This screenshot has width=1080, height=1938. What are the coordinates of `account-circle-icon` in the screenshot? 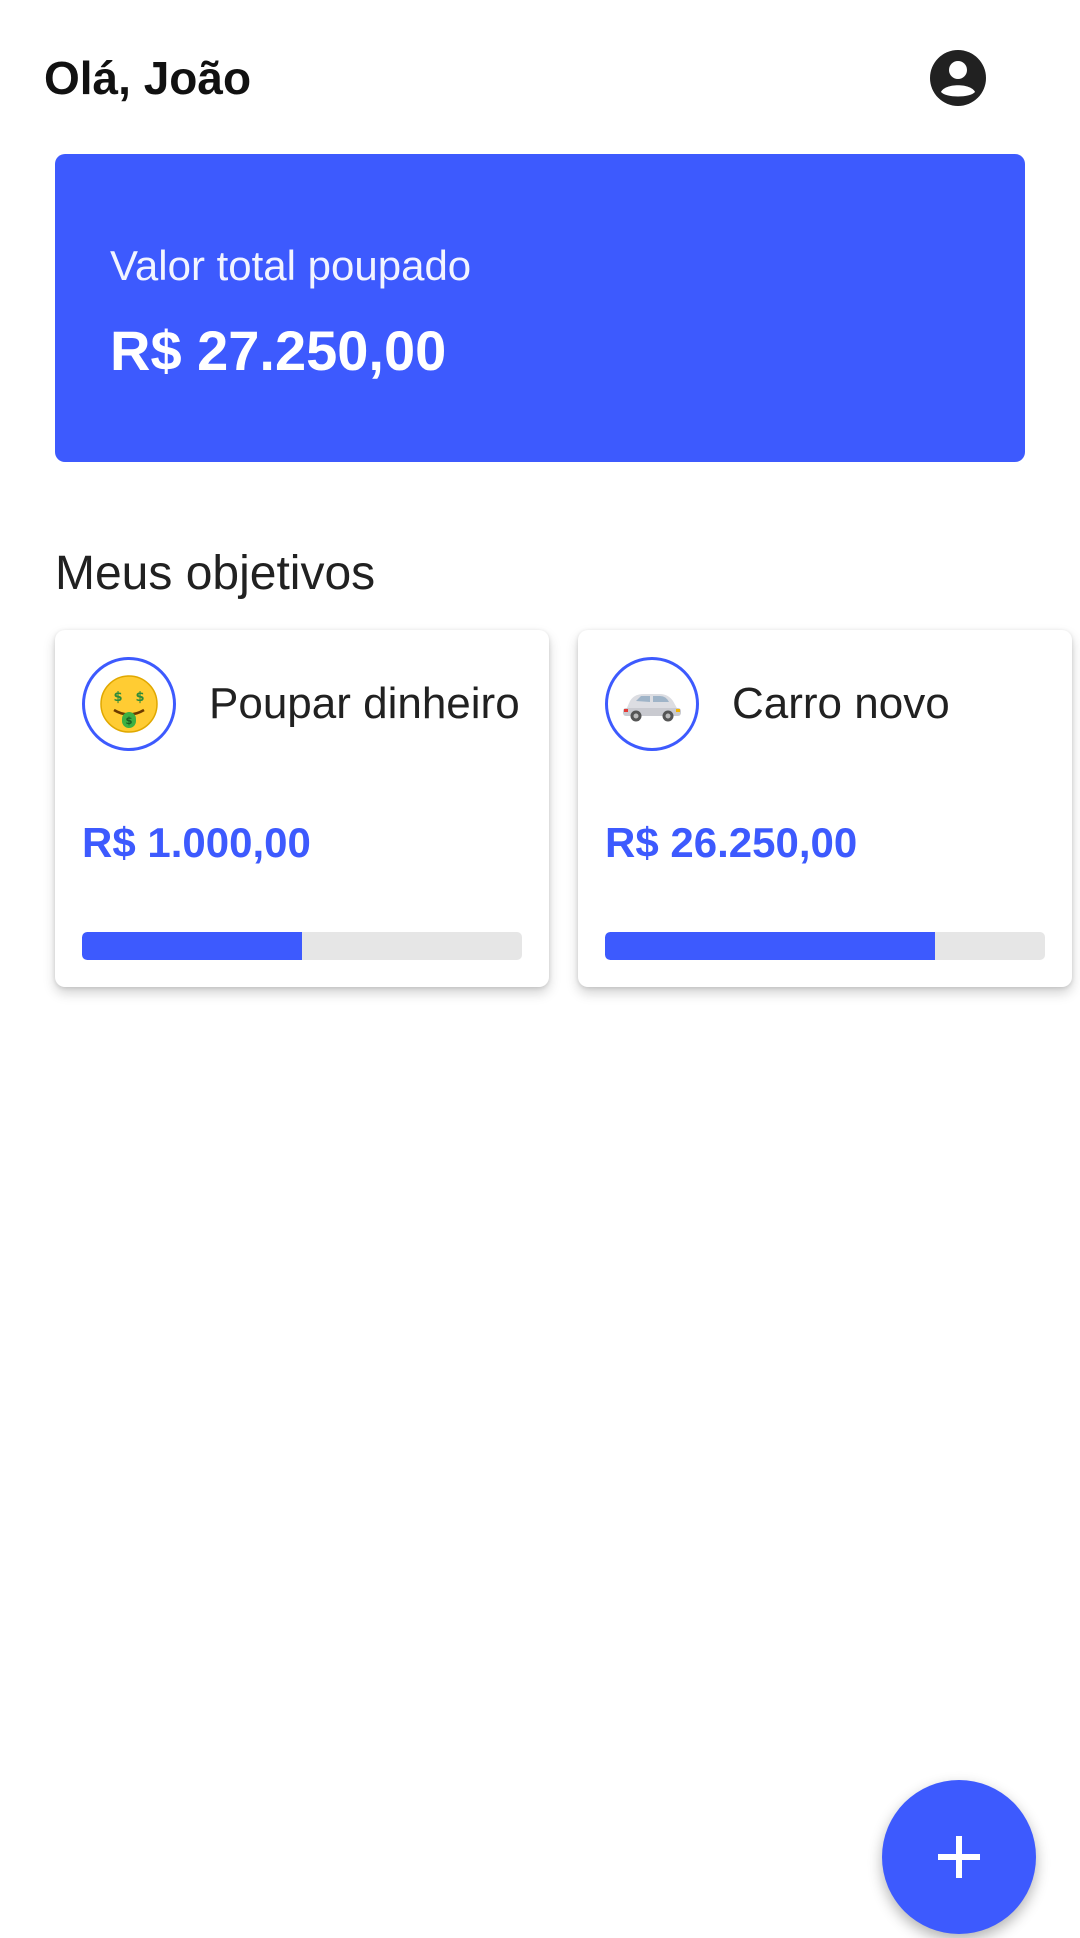 It's located at (958, 78).